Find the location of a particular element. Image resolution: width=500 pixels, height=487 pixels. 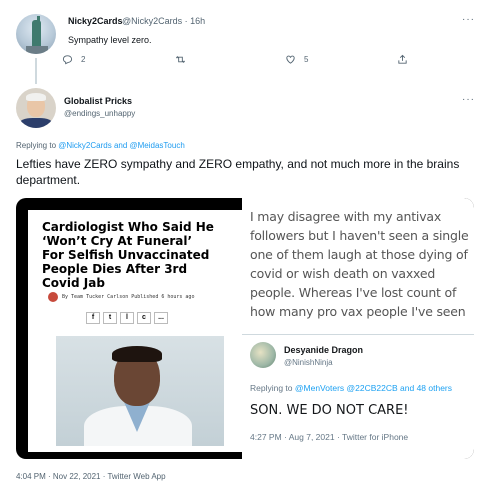

comment-icon: c is located at coordinates (144, 318).